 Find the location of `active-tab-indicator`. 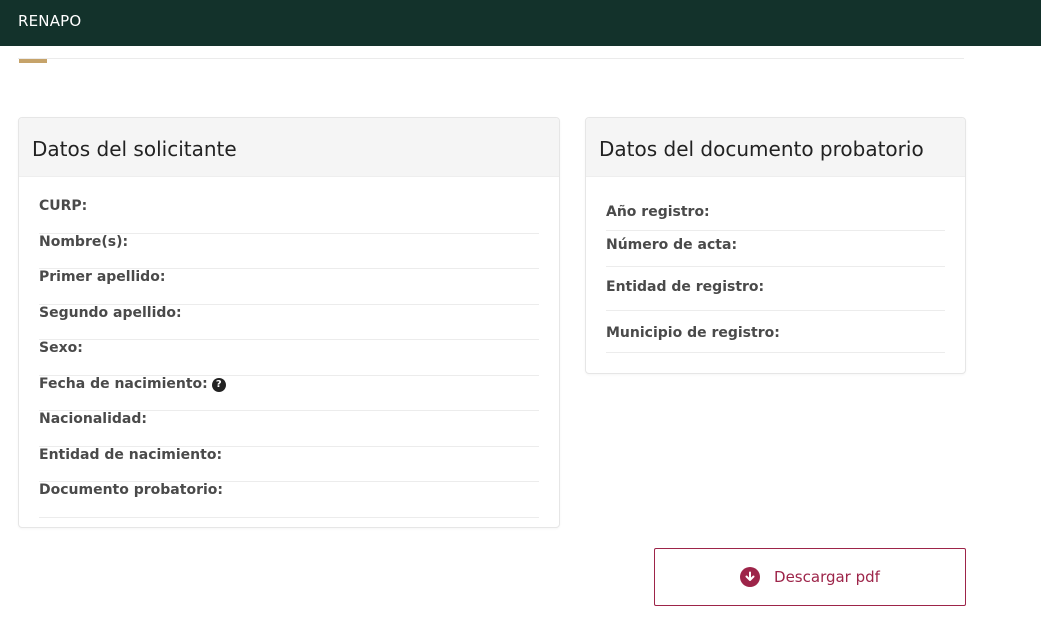

active-tab-indicator is located at coordinates (33, 61).